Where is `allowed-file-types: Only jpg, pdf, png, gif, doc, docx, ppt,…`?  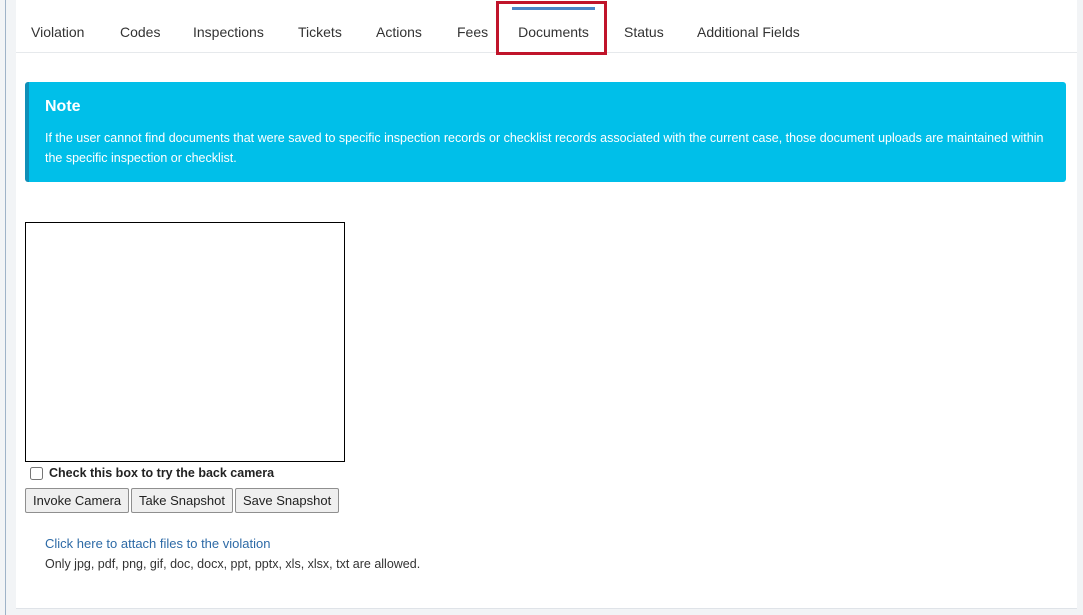 allowed-file-types: Only jpg, pdf, png, gif, doc, docx, ppt,… is located at coordinates (233, 564).